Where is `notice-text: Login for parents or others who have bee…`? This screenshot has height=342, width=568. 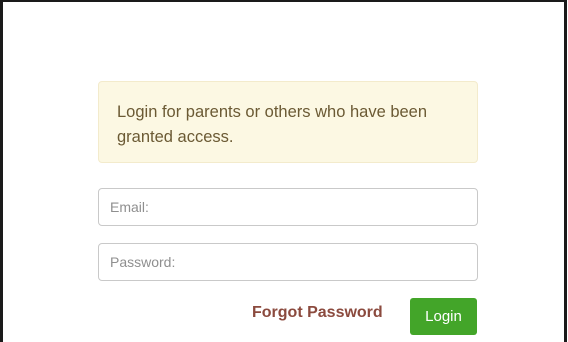 notice-text: Login for parents or others who have bee… is located at coordinates (272, 124).